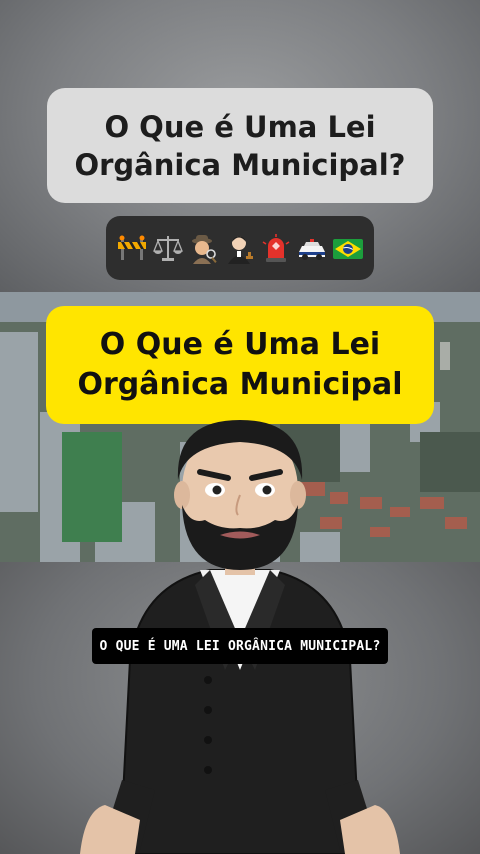  I want to click on construction-barrier-icon, so click(132, 247).